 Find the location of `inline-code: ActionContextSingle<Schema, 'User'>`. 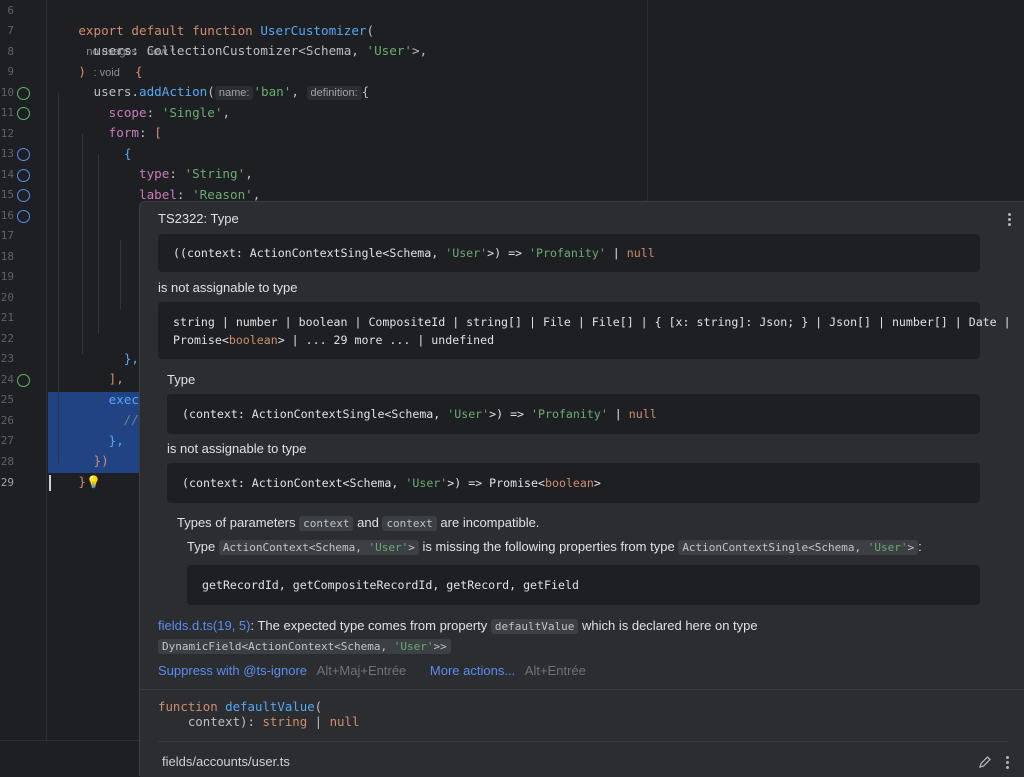

inline-code: ActionContextSingle<Schema, 'User'> is located at coordinates (798, 547).